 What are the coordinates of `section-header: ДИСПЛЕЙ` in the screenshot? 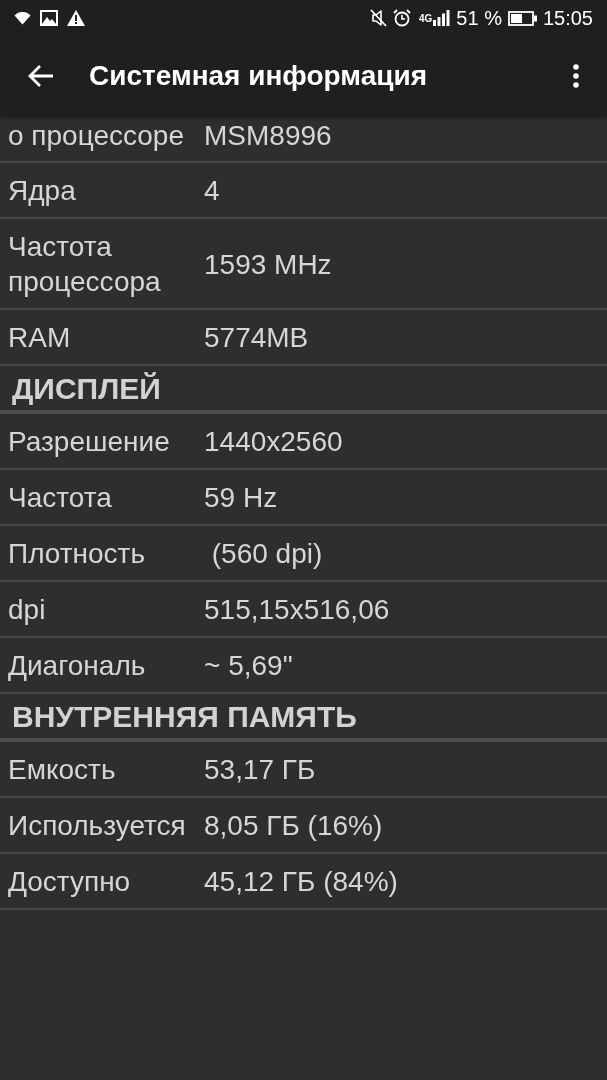 It's located at (86, 388).